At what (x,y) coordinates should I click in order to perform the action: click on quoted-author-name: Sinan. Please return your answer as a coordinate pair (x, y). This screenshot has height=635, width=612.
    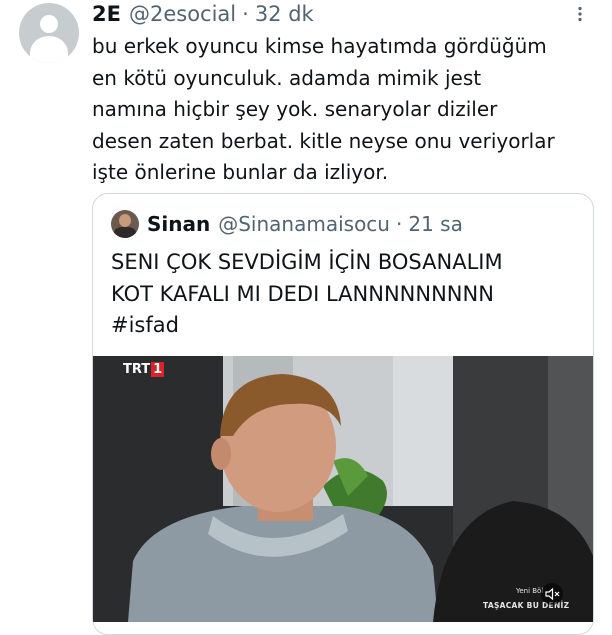
    Looking at the image, I should click on (178, 224).